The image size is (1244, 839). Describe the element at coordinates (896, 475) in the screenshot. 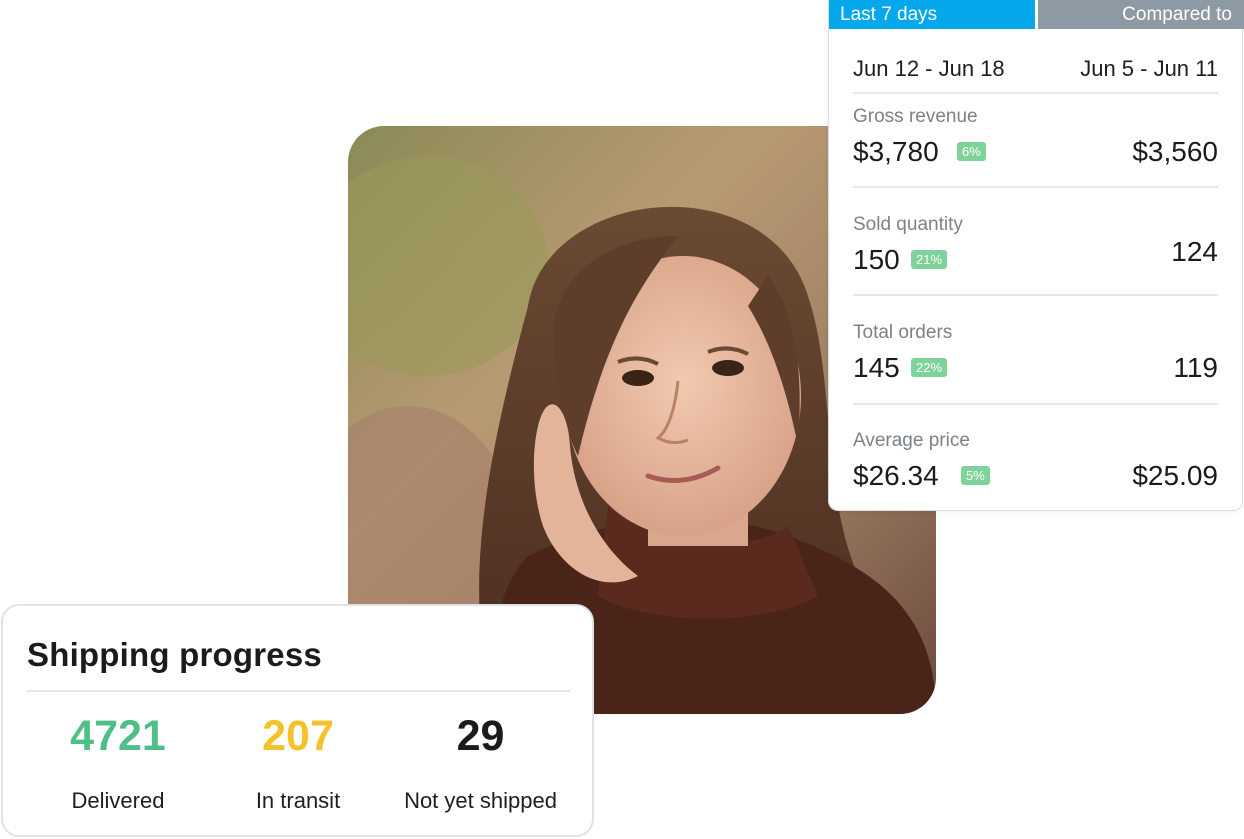

I see `metric-value: $26.34` at that location.